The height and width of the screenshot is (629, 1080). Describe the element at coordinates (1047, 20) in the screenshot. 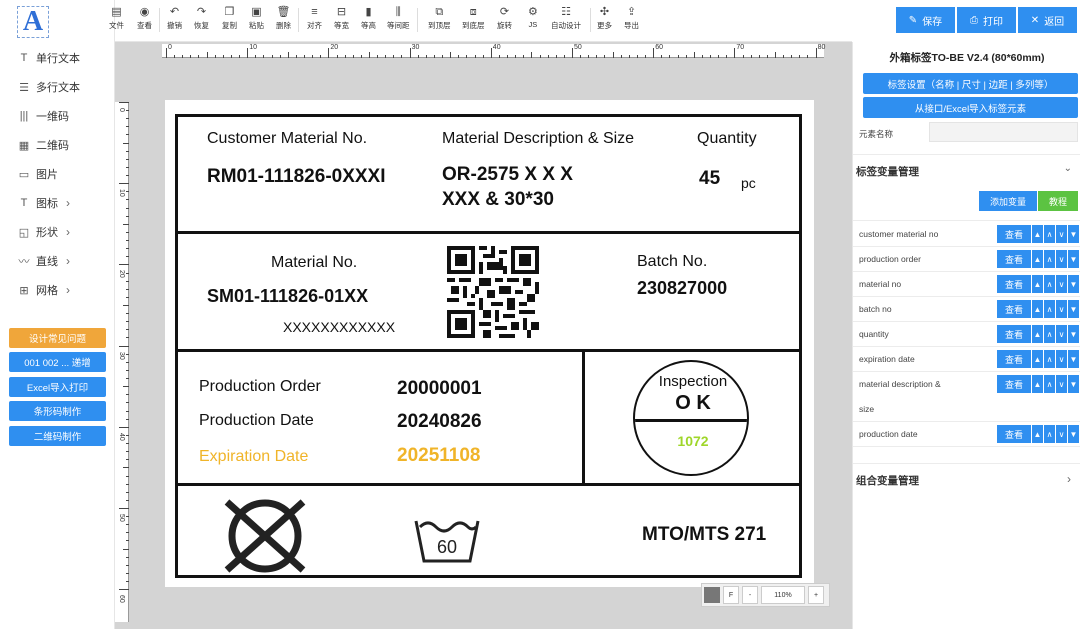

I see `back-button: ✕ 返回` at that location.